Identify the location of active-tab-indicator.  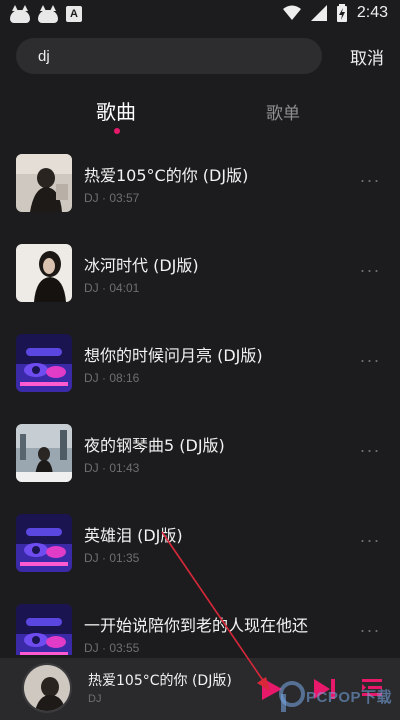
(117, 131).